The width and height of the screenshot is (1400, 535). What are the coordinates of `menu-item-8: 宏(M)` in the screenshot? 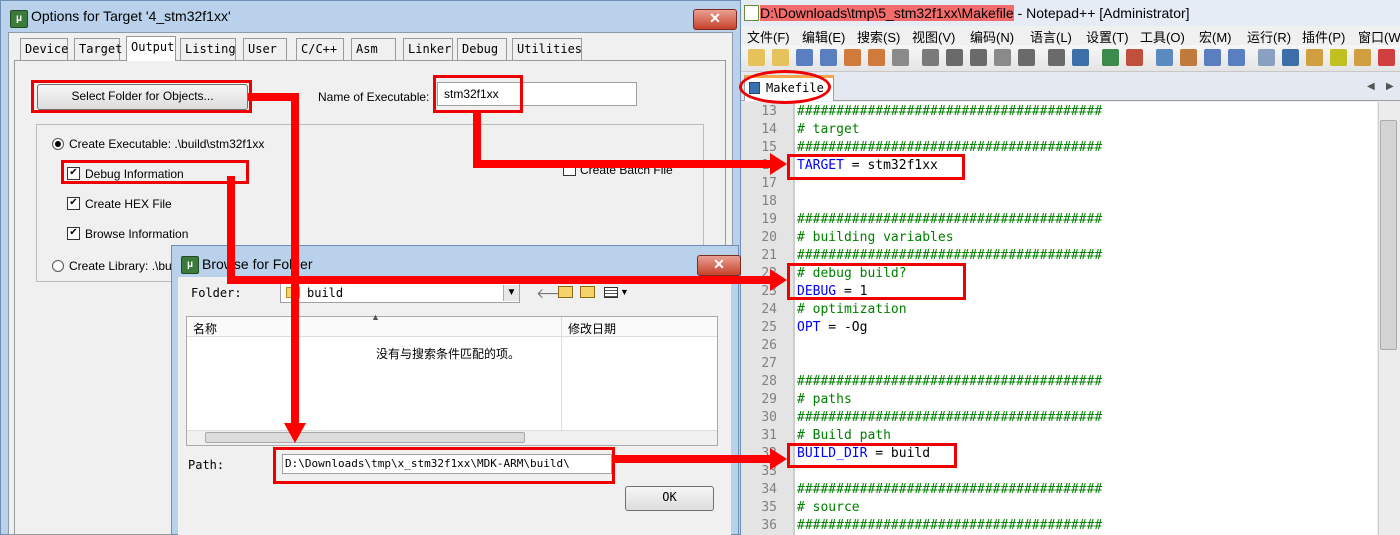 It's located at (1215, 36).